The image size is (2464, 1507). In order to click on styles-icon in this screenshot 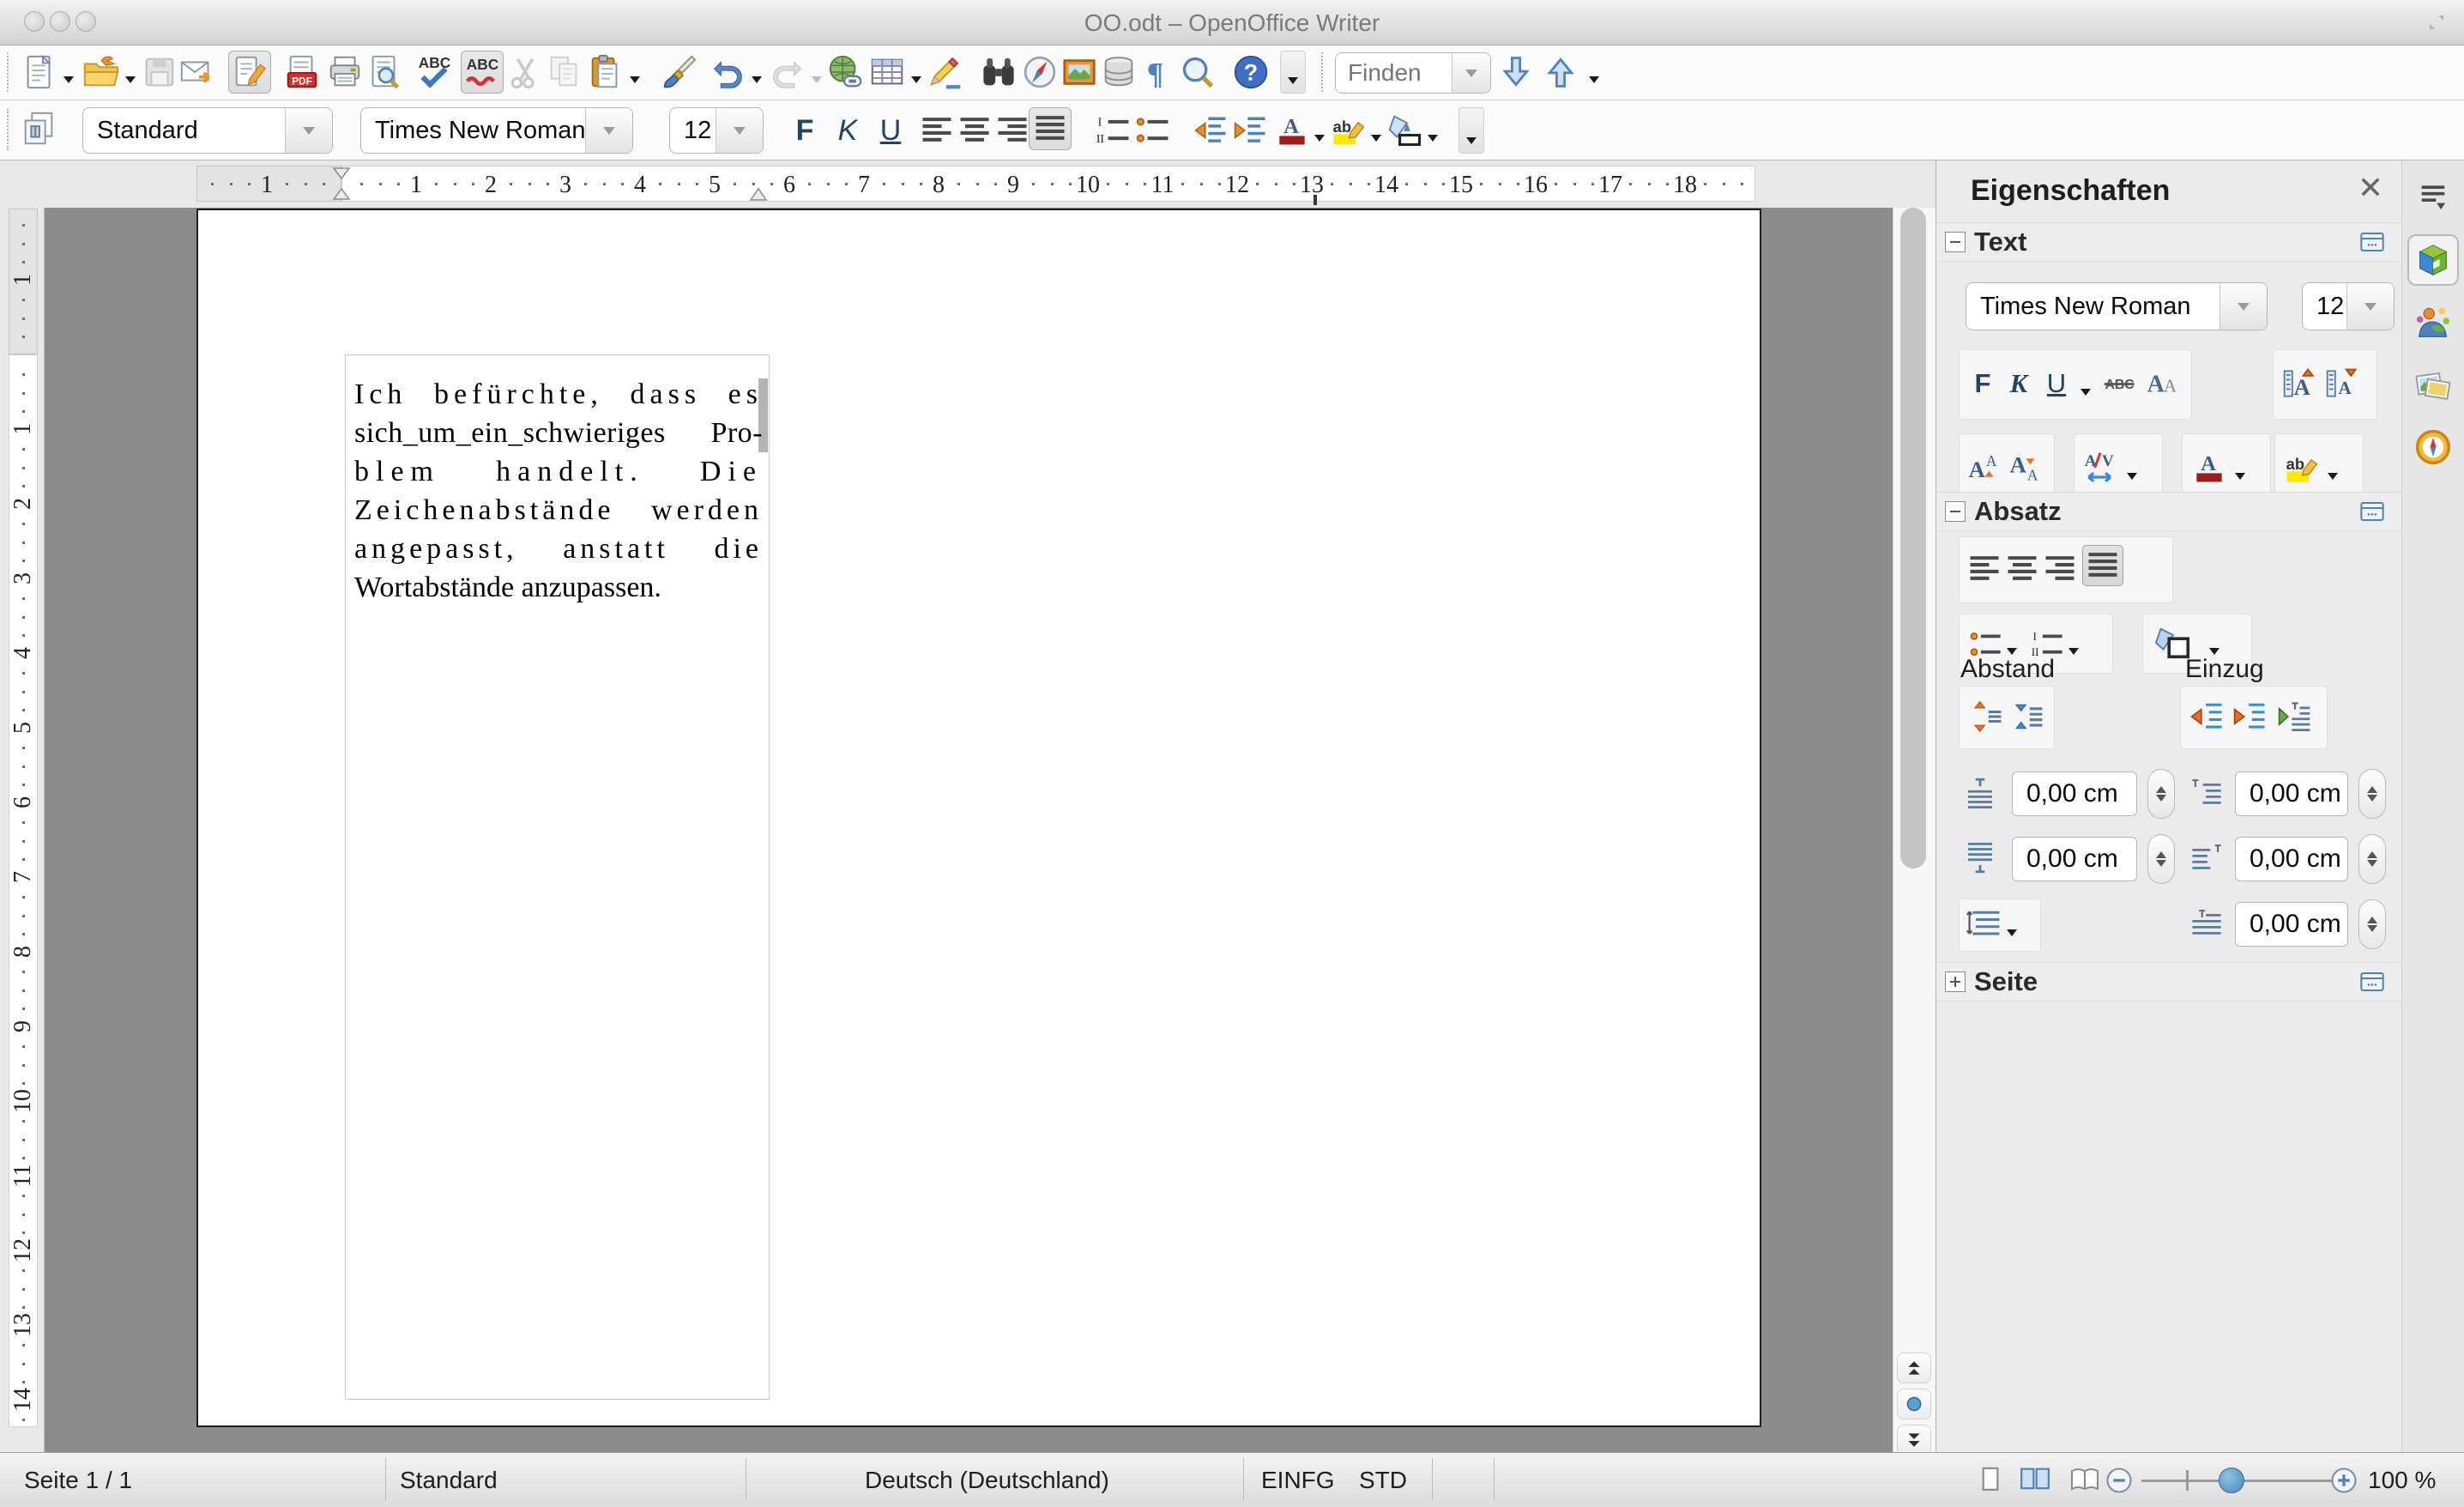, I will do `click(38, 131)`.